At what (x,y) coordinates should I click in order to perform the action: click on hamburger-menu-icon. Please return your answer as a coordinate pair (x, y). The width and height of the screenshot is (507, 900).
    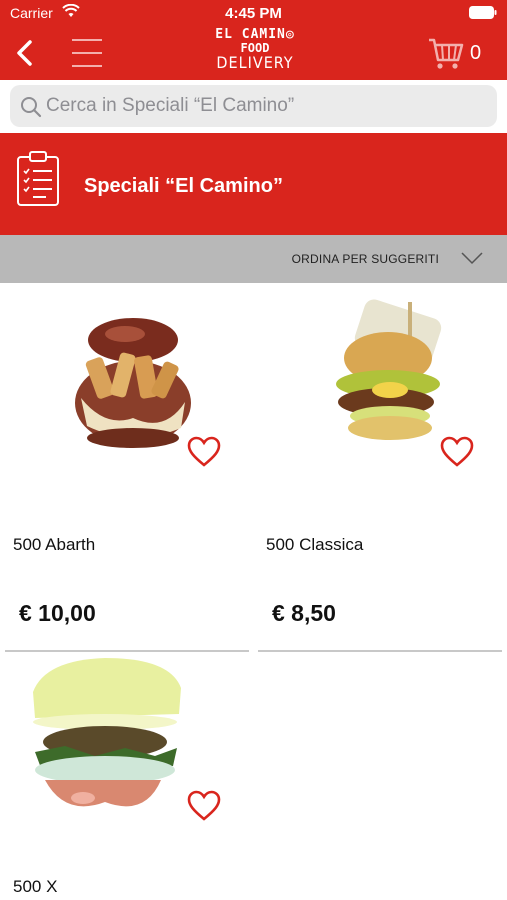
    Looking at the image, I should click on (87, 53).